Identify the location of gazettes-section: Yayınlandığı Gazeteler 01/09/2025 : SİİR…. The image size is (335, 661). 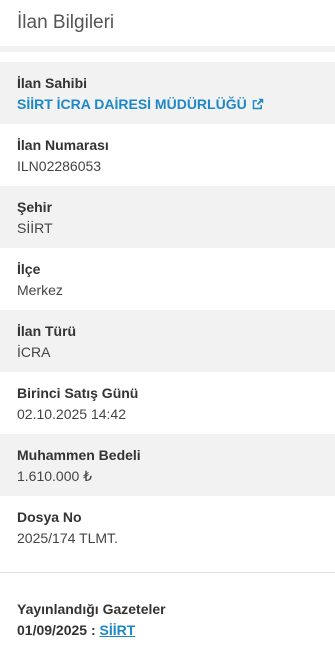
(167, 606).